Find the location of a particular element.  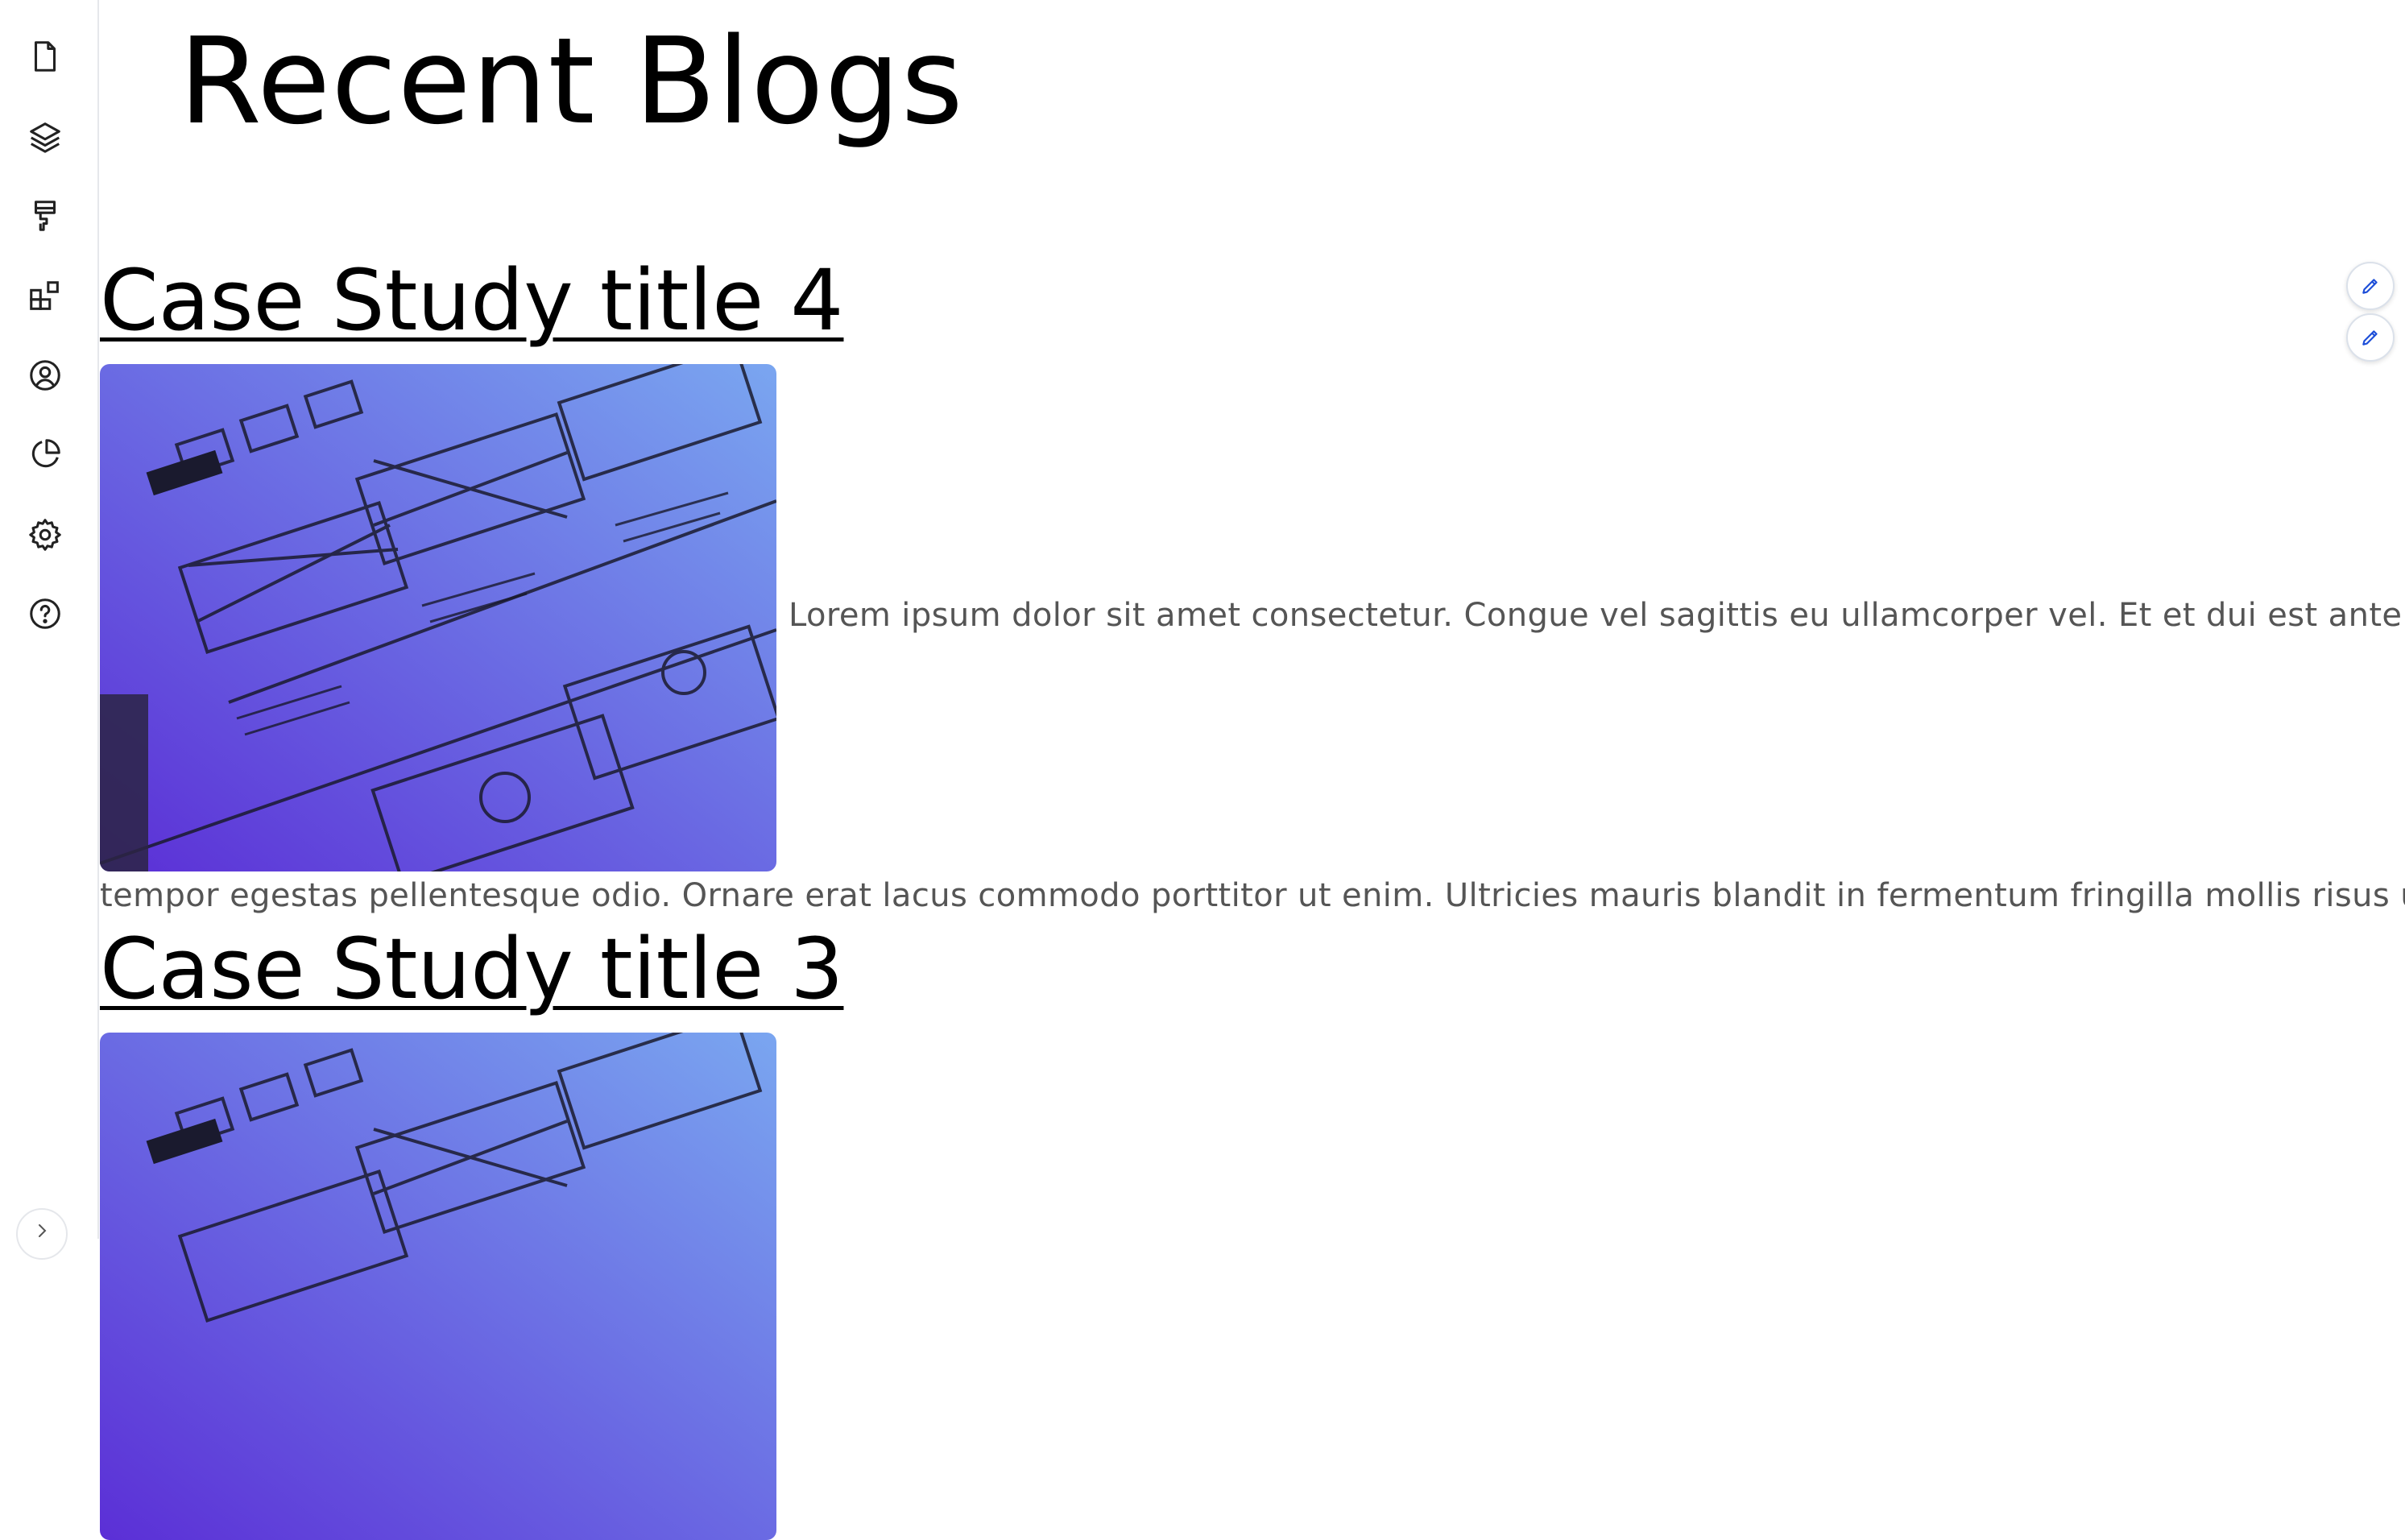

expand-sidebar-button is located at coordinates (42, 1234).